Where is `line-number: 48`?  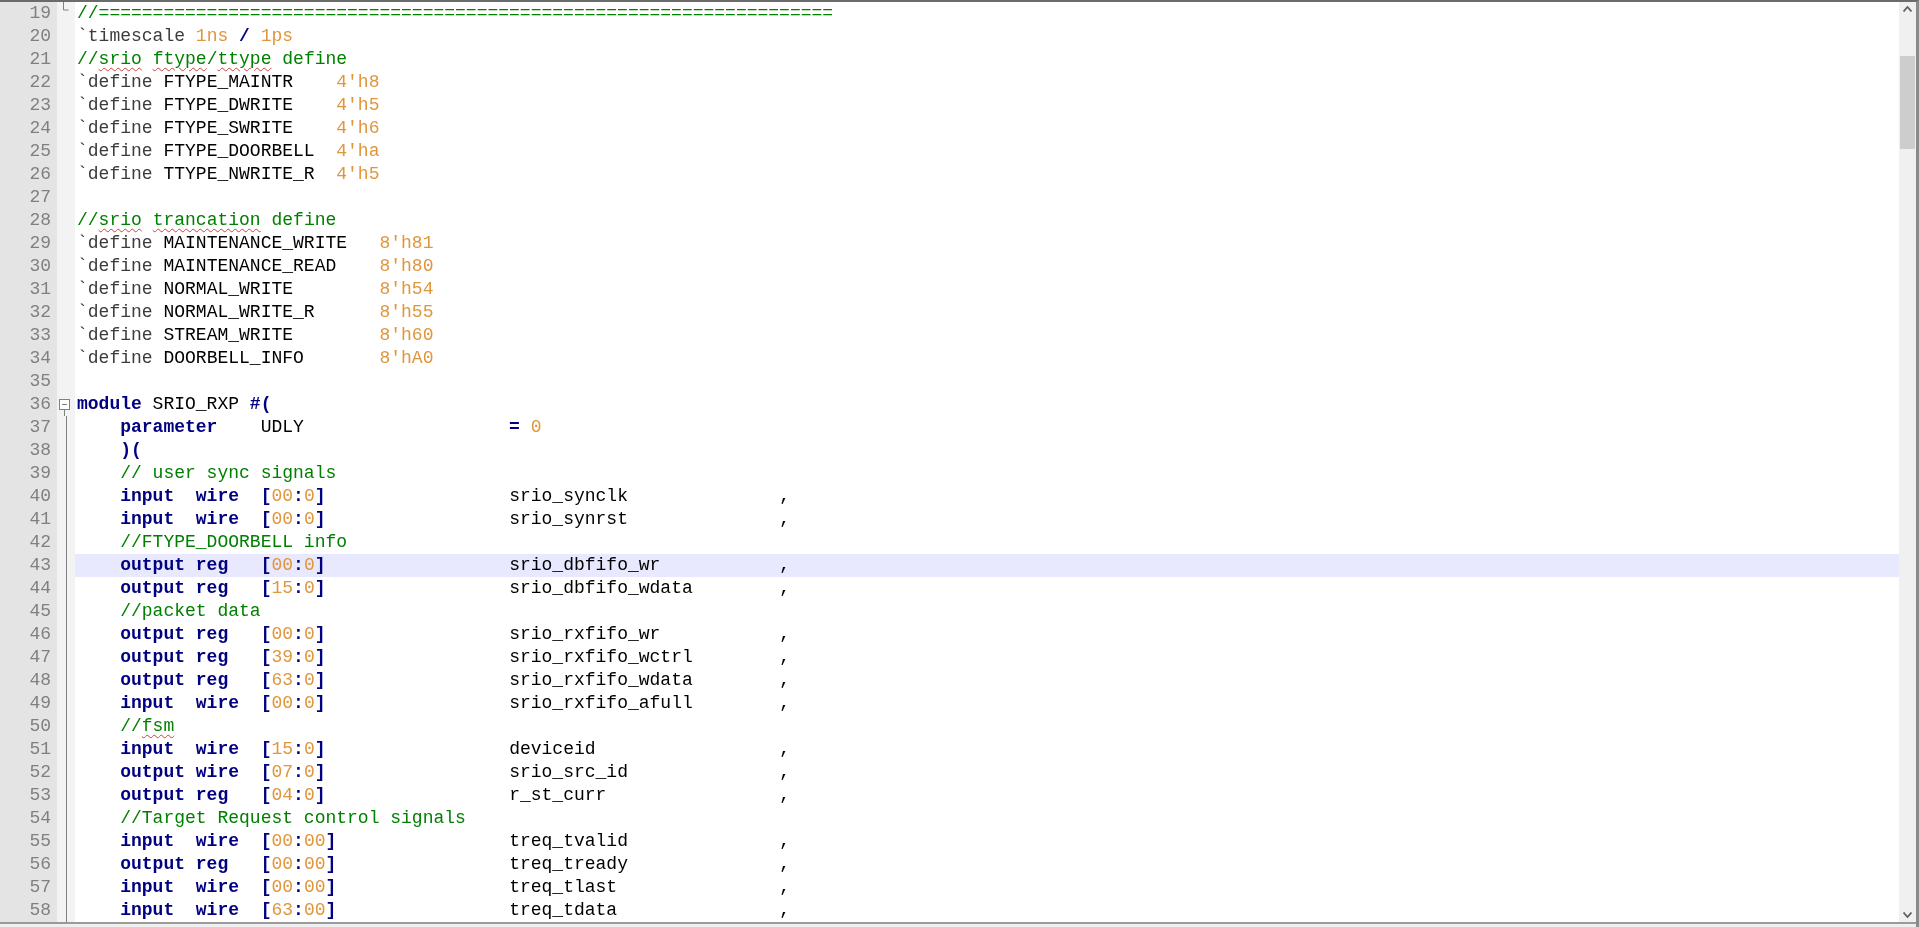
line-number: 48 is located at coordinates (40, 680).